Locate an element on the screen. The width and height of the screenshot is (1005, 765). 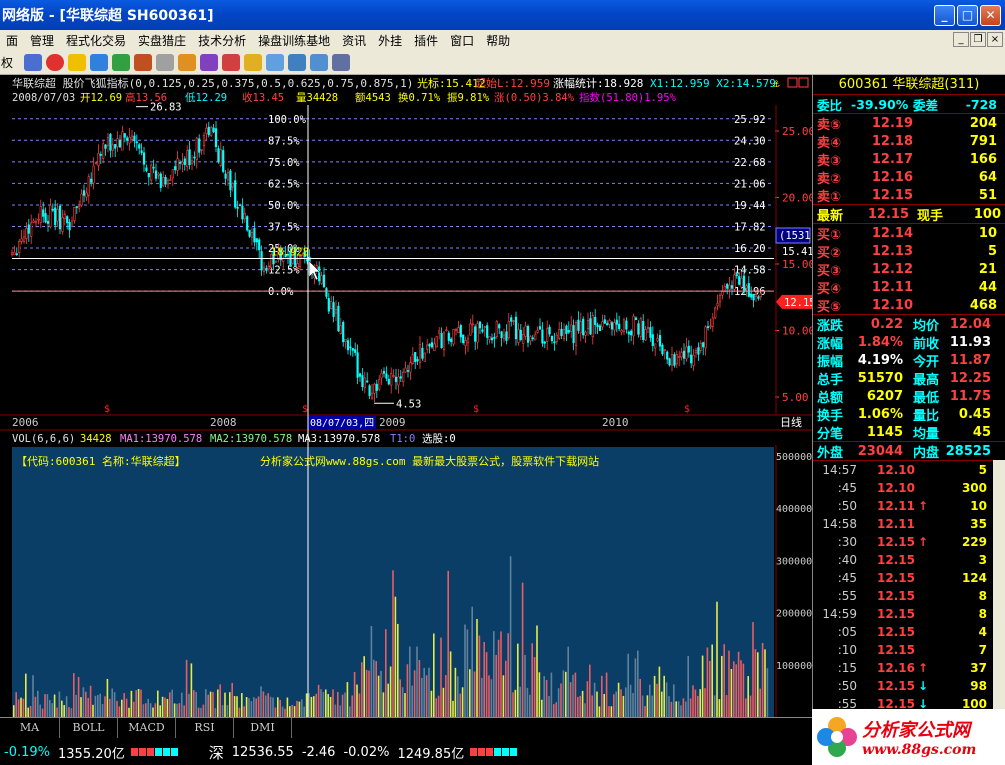
menu-item-plugin-ext: 外挂 is located at coordinates (390, 40).